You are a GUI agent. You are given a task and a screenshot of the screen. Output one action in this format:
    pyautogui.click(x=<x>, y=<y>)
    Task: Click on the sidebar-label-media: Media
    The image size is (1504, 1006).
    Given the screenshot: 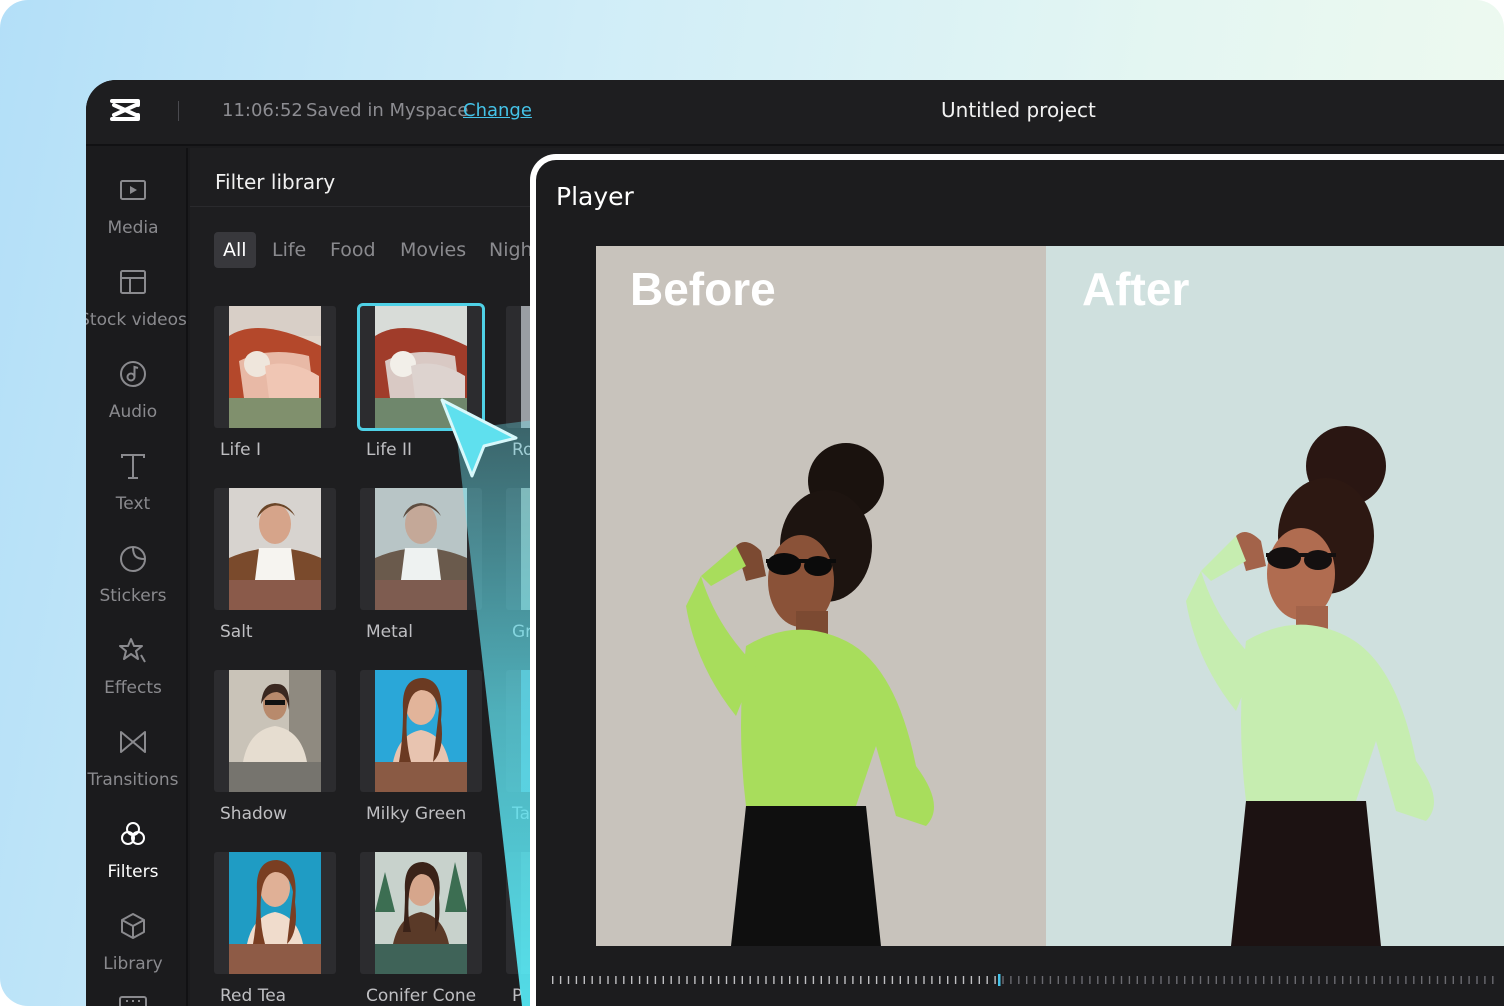 What is the action you would take?
    pyautogui.click(x=133, y=228)
    